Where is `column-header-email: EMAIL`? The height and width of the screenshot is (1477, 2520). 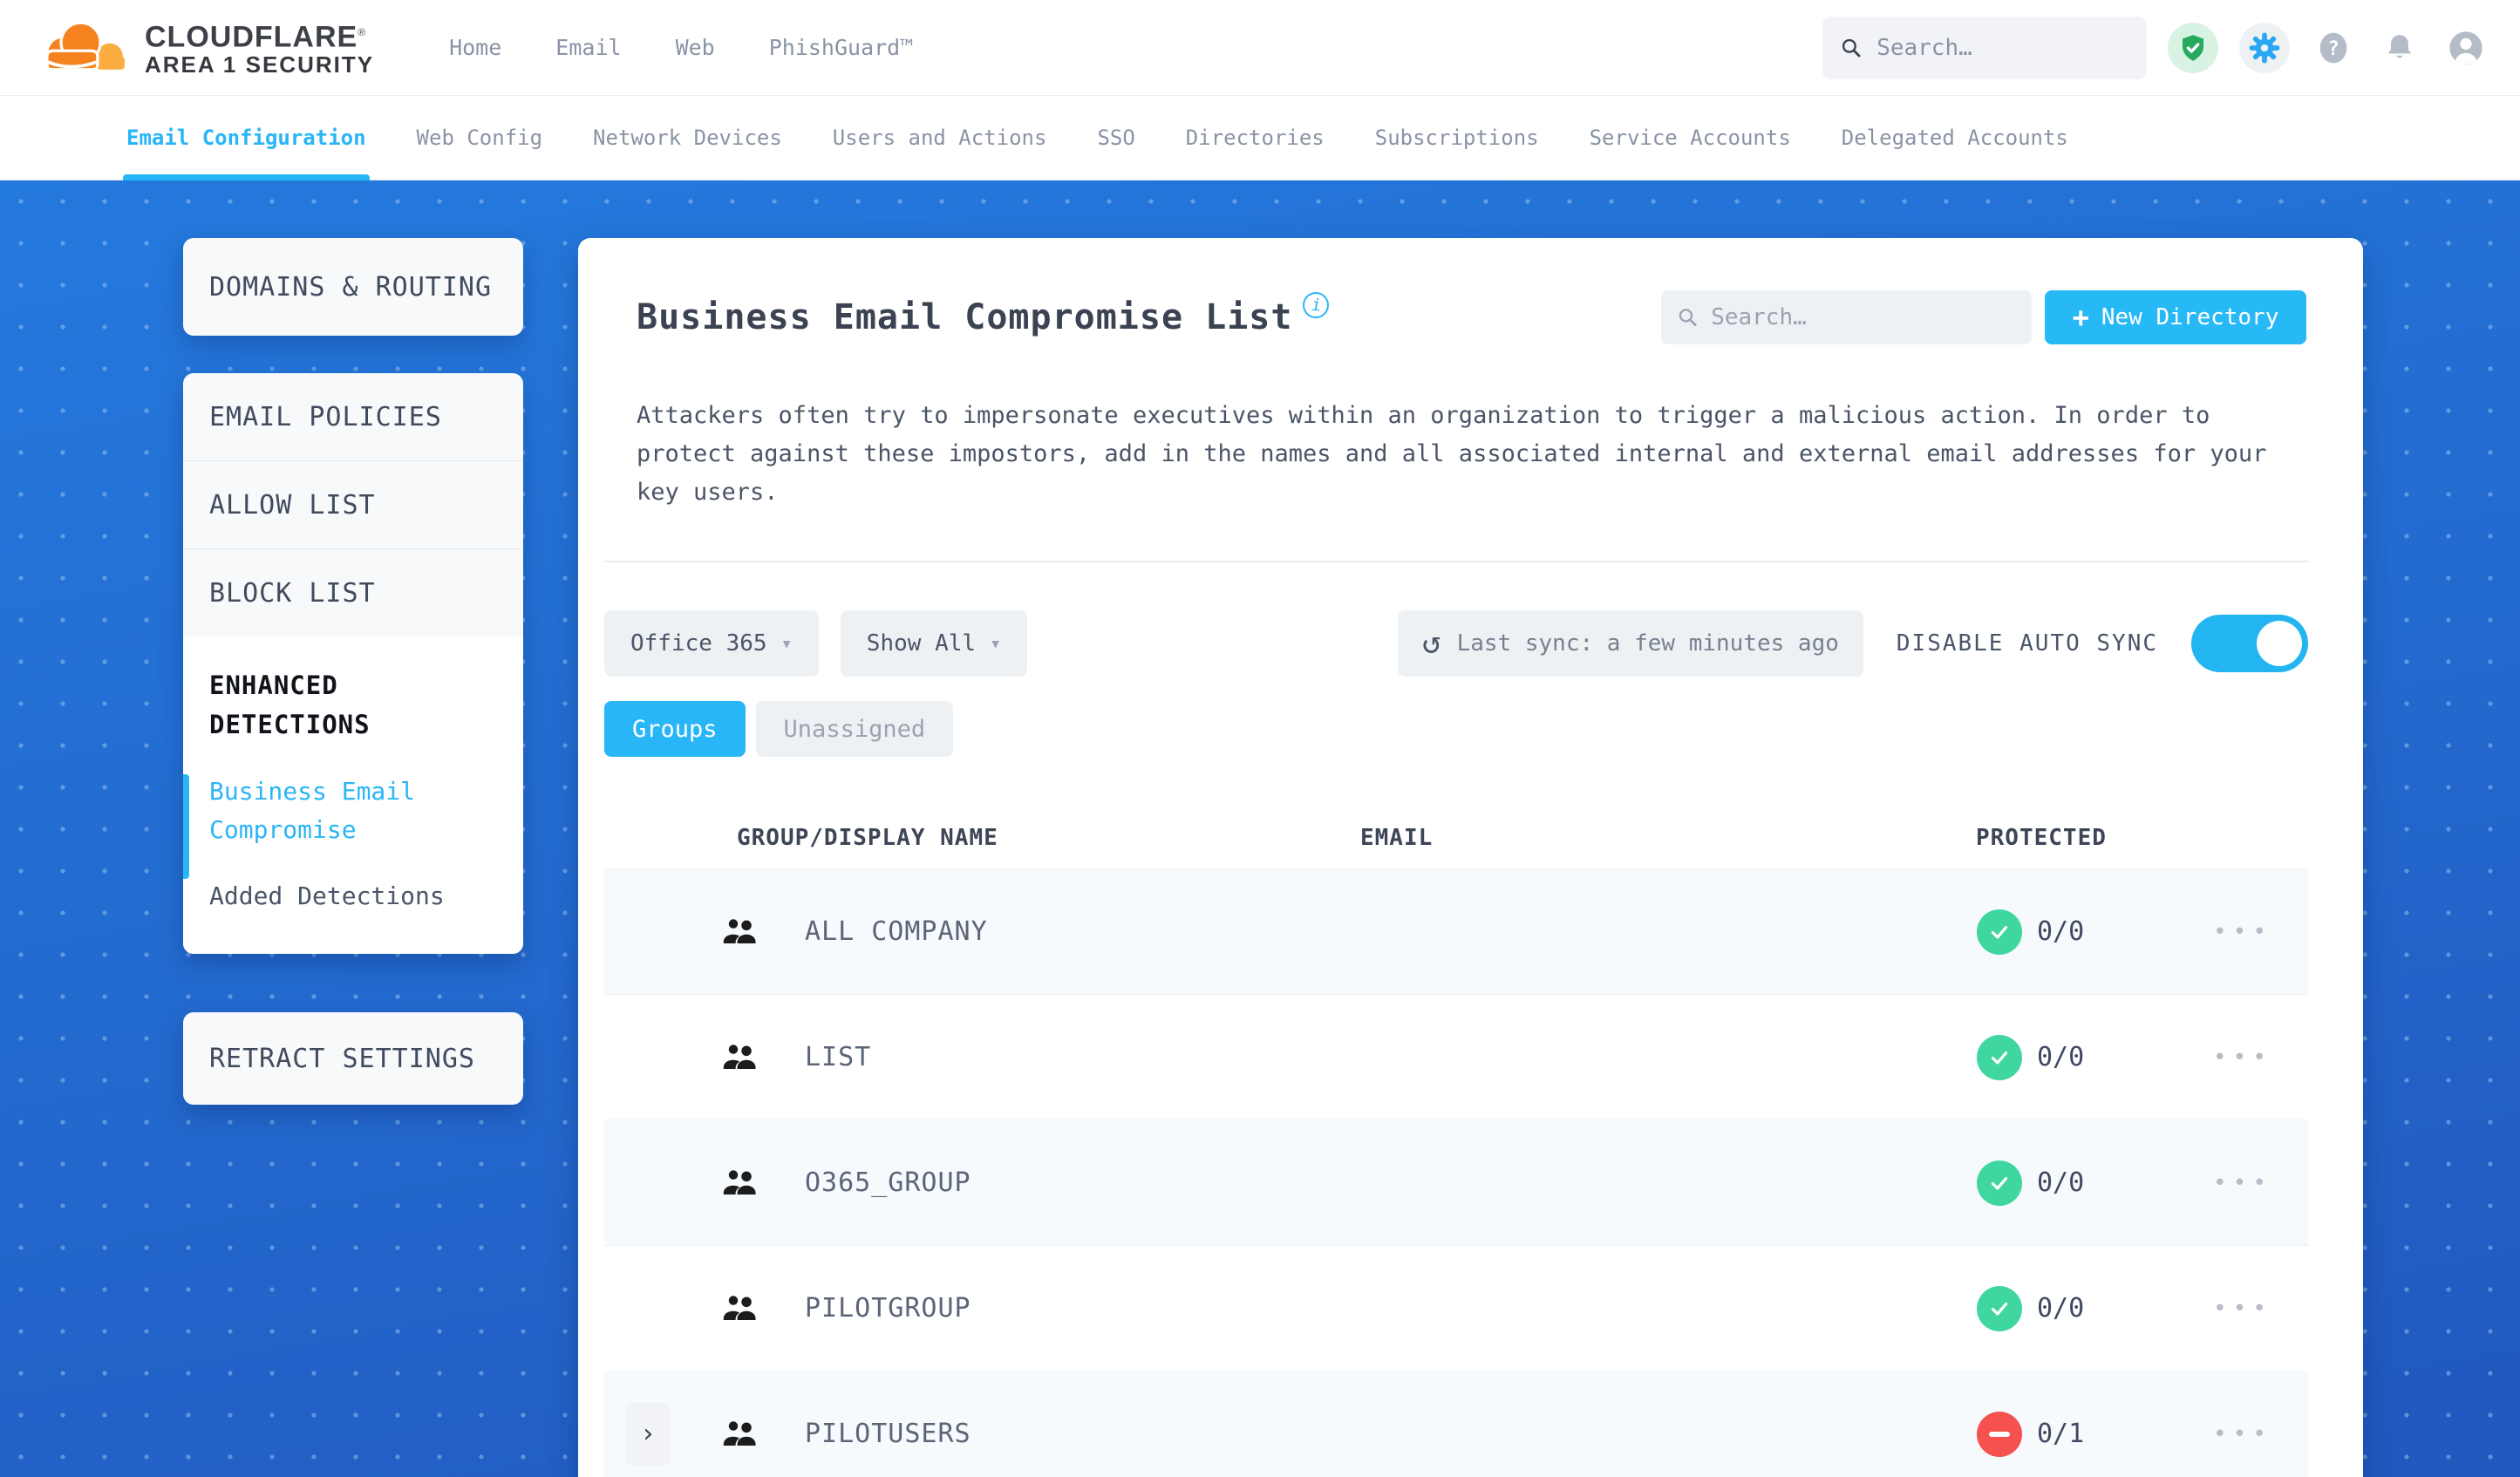 column-header-email: EMAIL is located at coordinates (1397, 838).